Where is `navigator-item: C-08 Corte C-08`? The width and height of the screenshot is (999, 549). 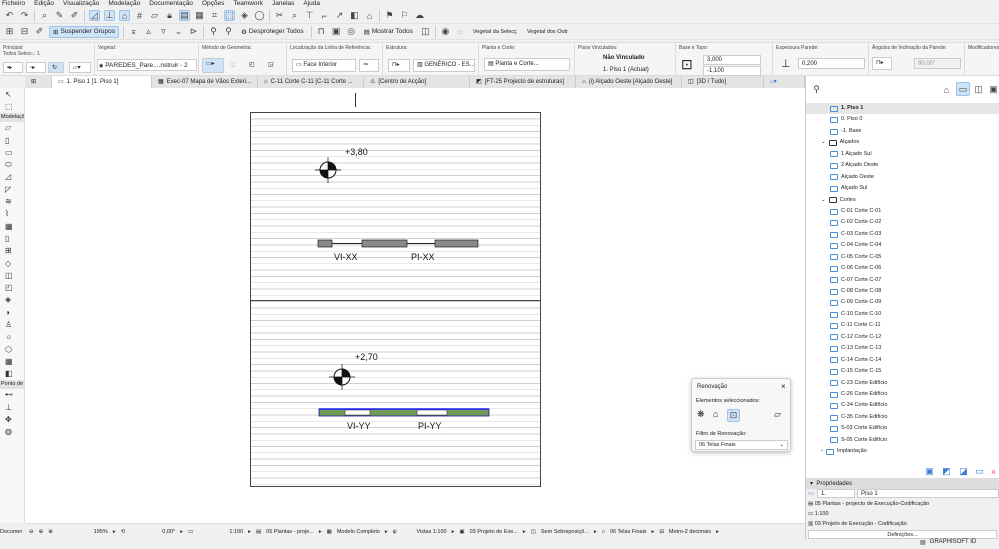
navigator-item: C-08 Corte C-08 is located at coordinates (902, 291).